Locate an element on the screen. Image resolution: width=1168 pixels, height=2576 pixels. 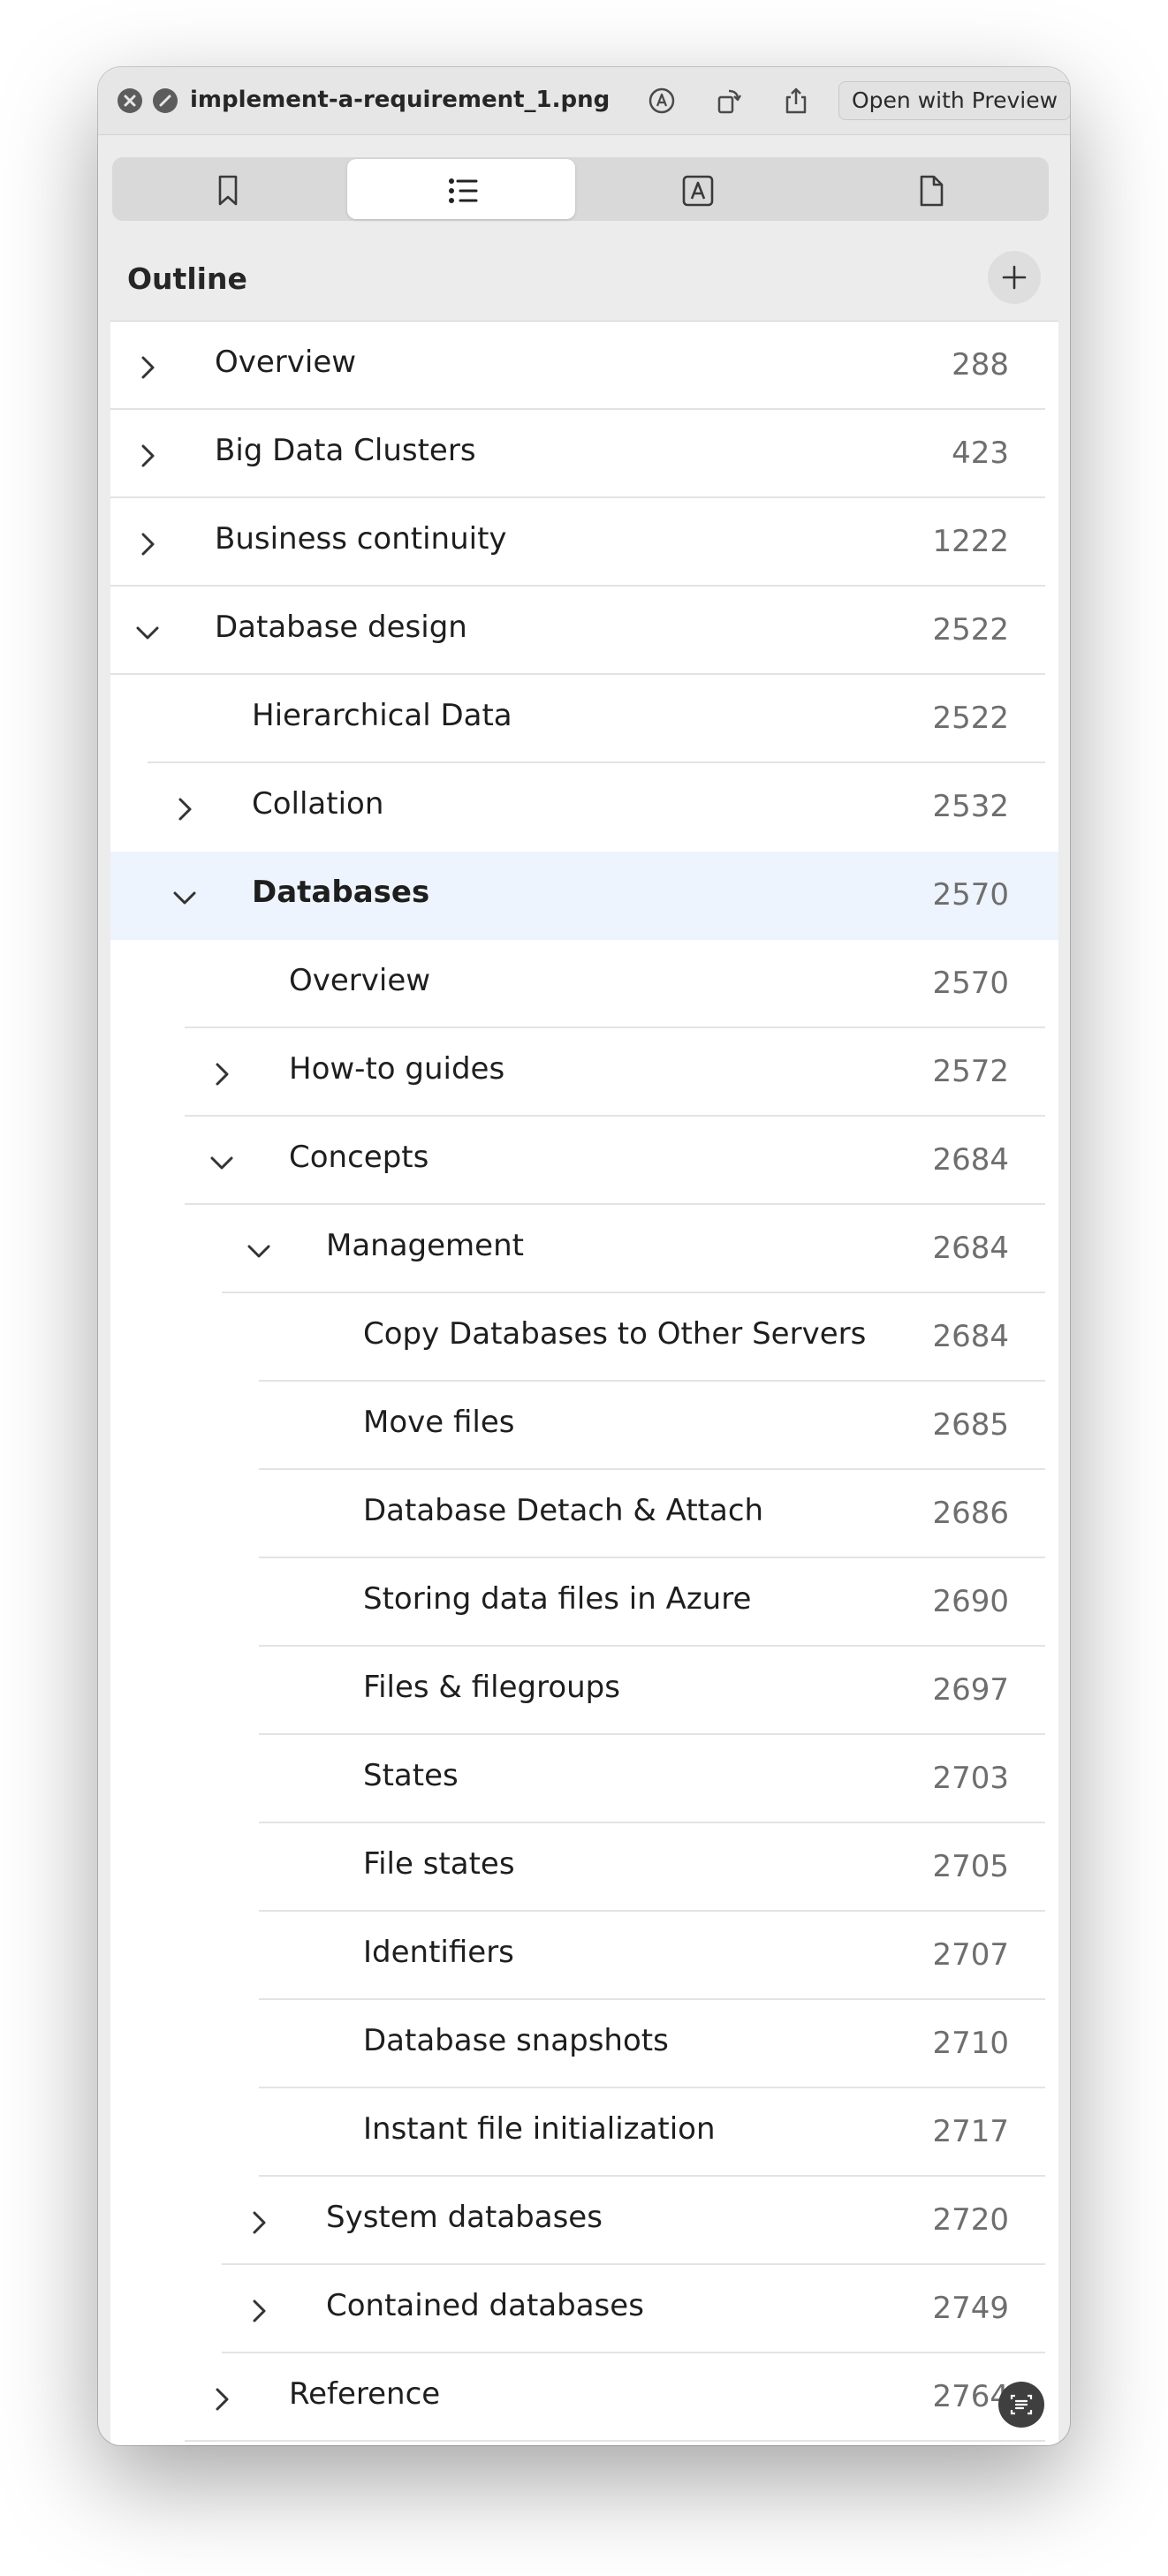
outline-item-label: Database snapshots is located at coordinates (516, 2041).